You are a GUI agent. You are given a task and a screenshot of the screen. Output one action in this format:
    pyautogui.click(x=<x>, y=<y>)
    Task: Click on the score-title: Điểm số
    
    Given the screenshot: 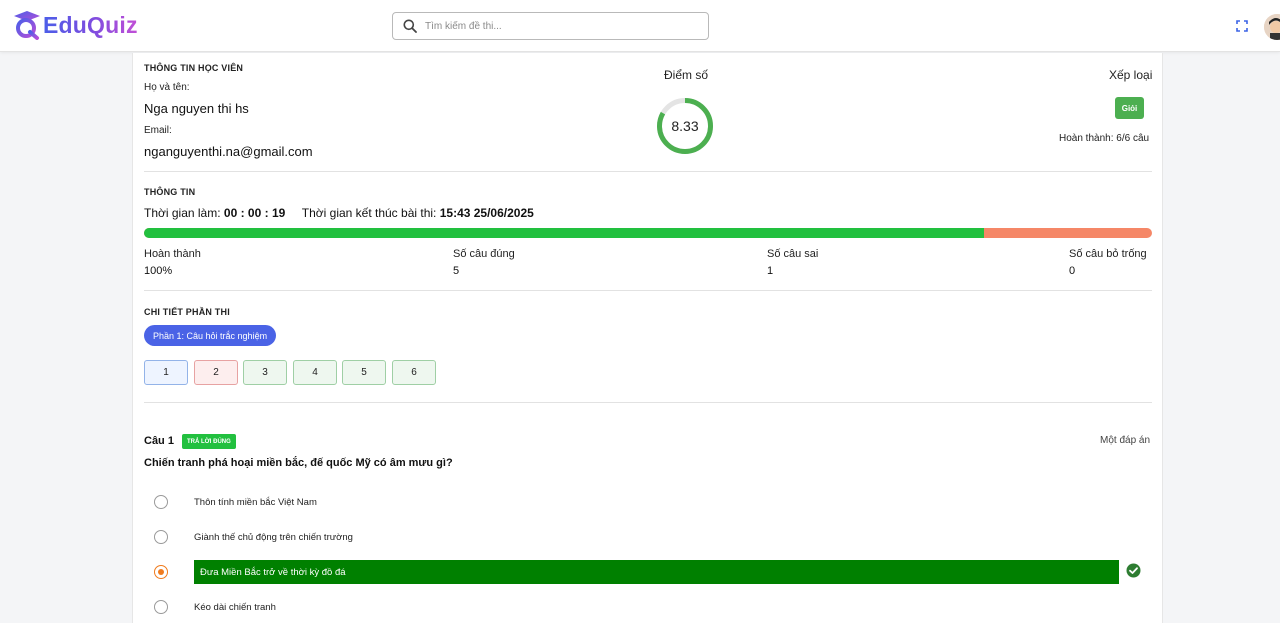 What is the action you would take?
    pyautogui.click(x=686, y=75)
    